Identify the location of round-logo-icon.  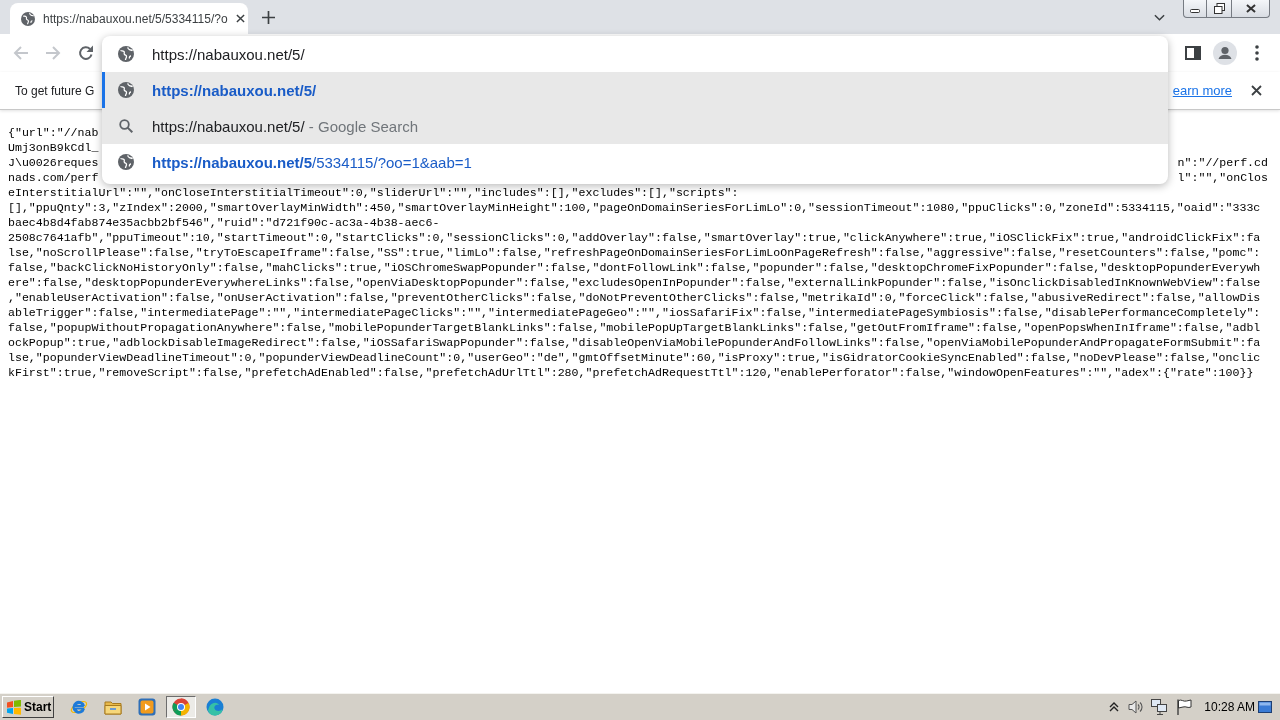
(181, 707).